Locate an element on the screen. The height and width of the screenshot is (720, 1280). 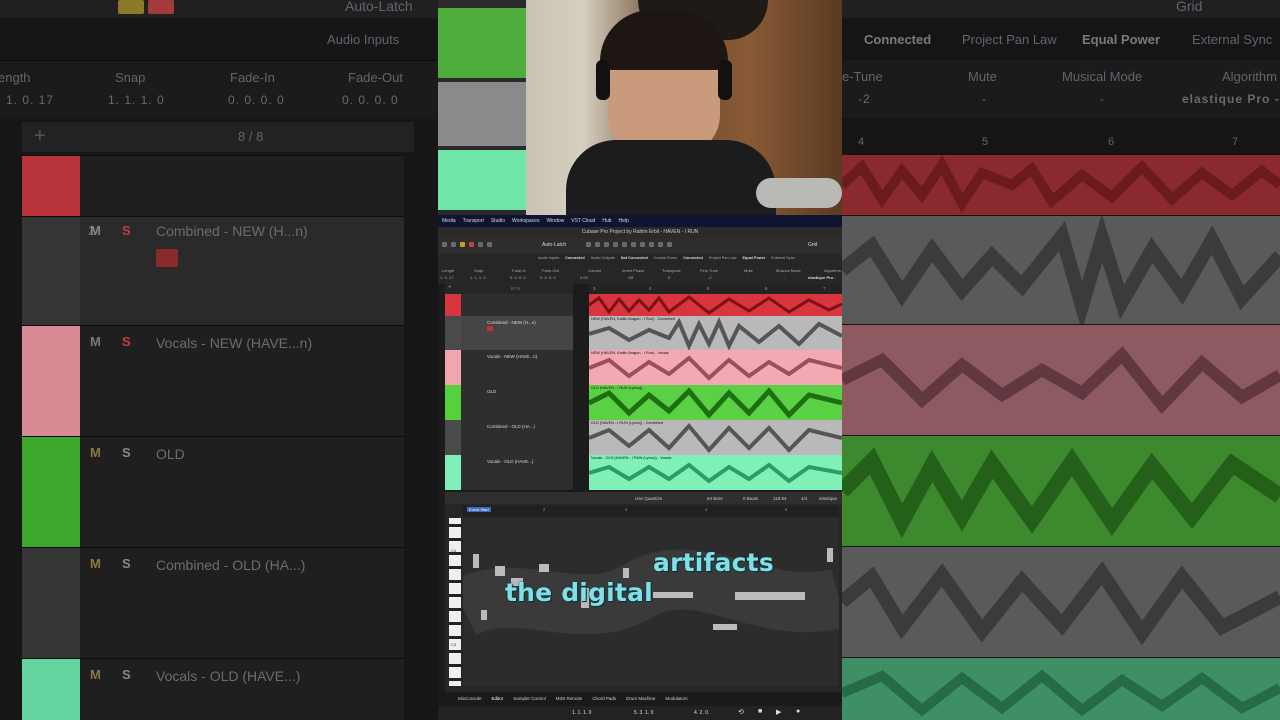
left-locator: 1. 1. 1. 0 is located at coordinates (581, 713).